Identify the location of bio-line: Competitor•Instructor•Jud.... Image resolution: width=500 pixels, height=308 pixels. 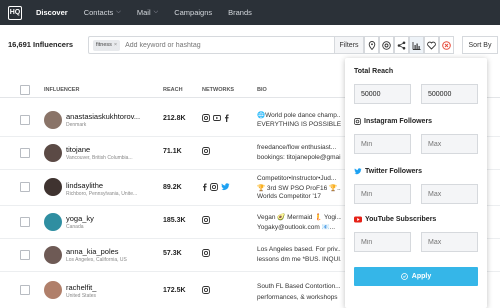
(297, 178).